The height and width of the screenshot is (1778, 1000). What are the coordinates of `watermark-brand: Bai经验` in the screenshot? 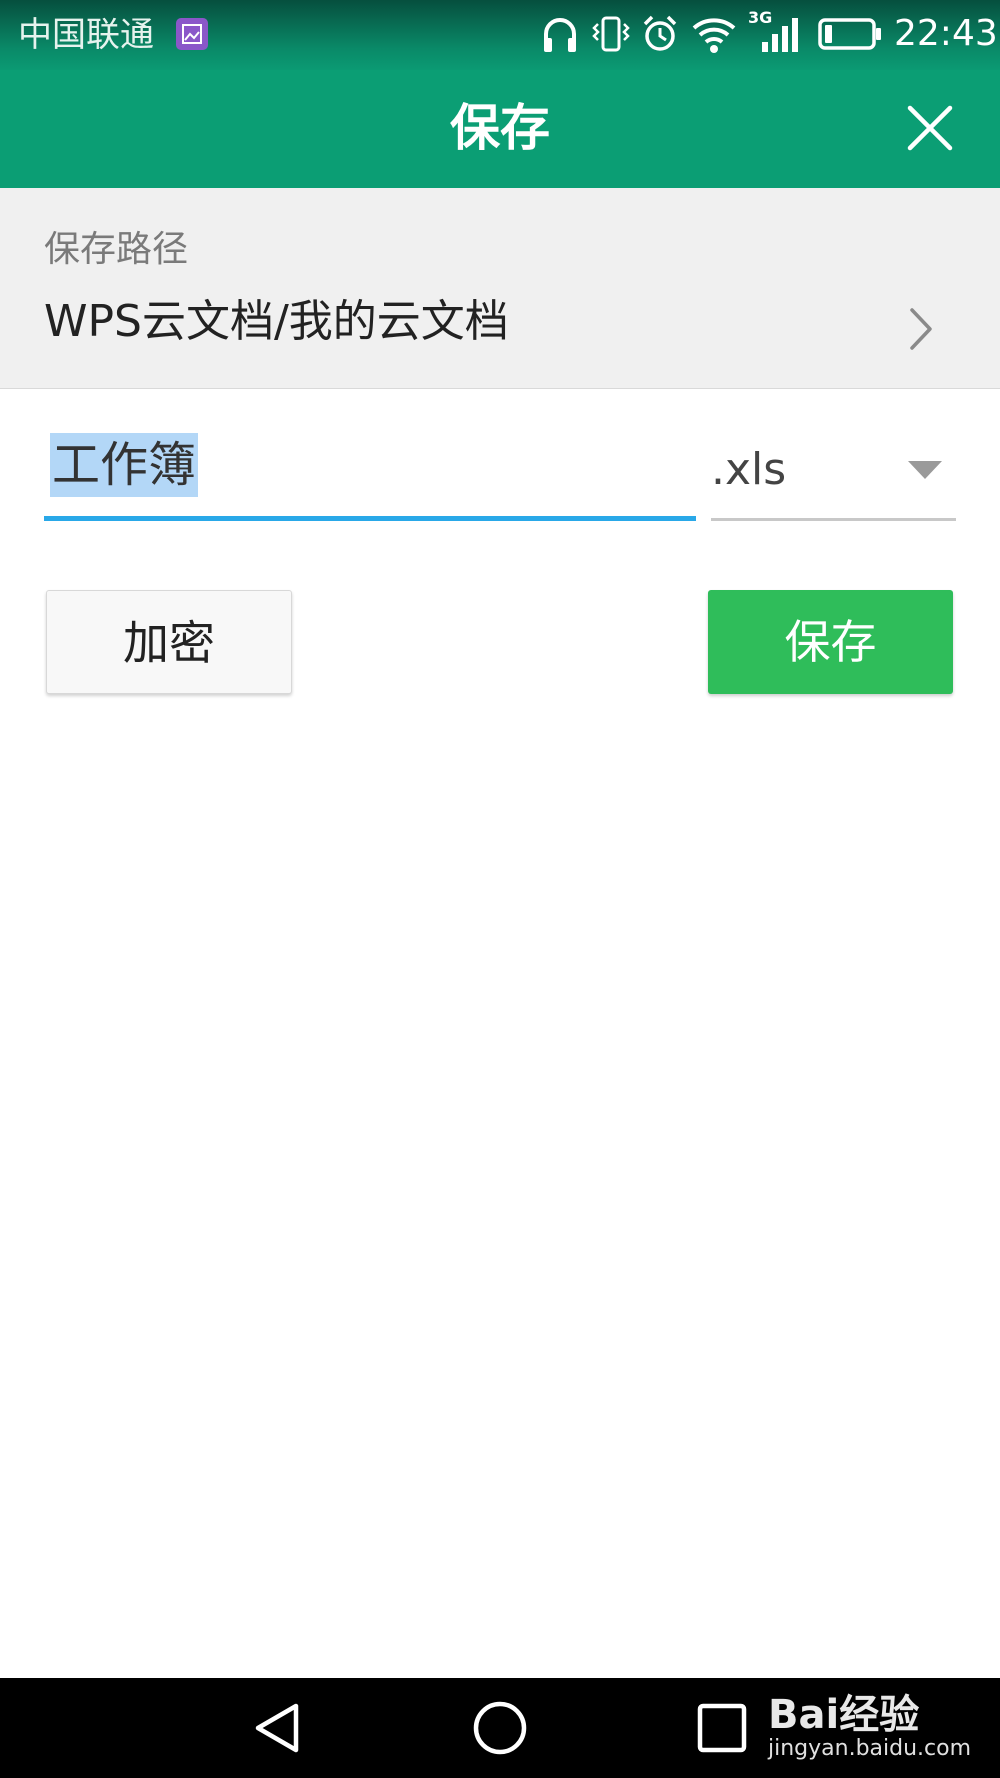 It's located at (844, 1715).